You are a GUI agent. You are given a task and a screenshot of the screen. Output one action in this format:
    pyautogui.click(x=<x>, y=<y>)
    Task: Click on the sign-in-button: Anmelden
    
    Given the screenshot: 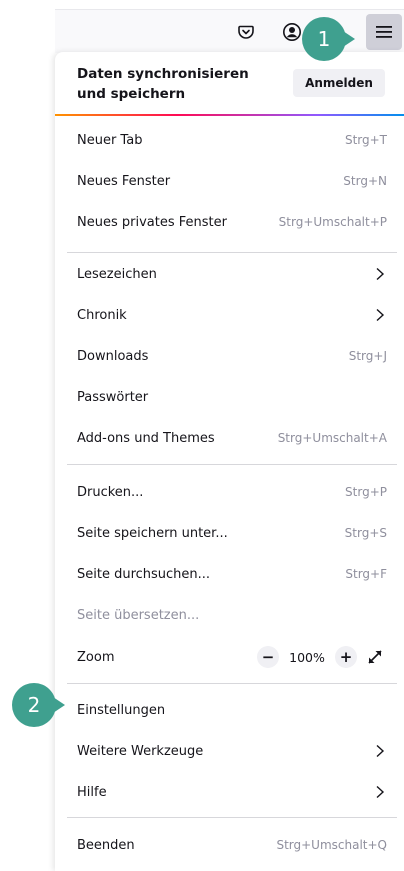 What is the action you would take?
    pyautogui.click(x=339, y=83)
    